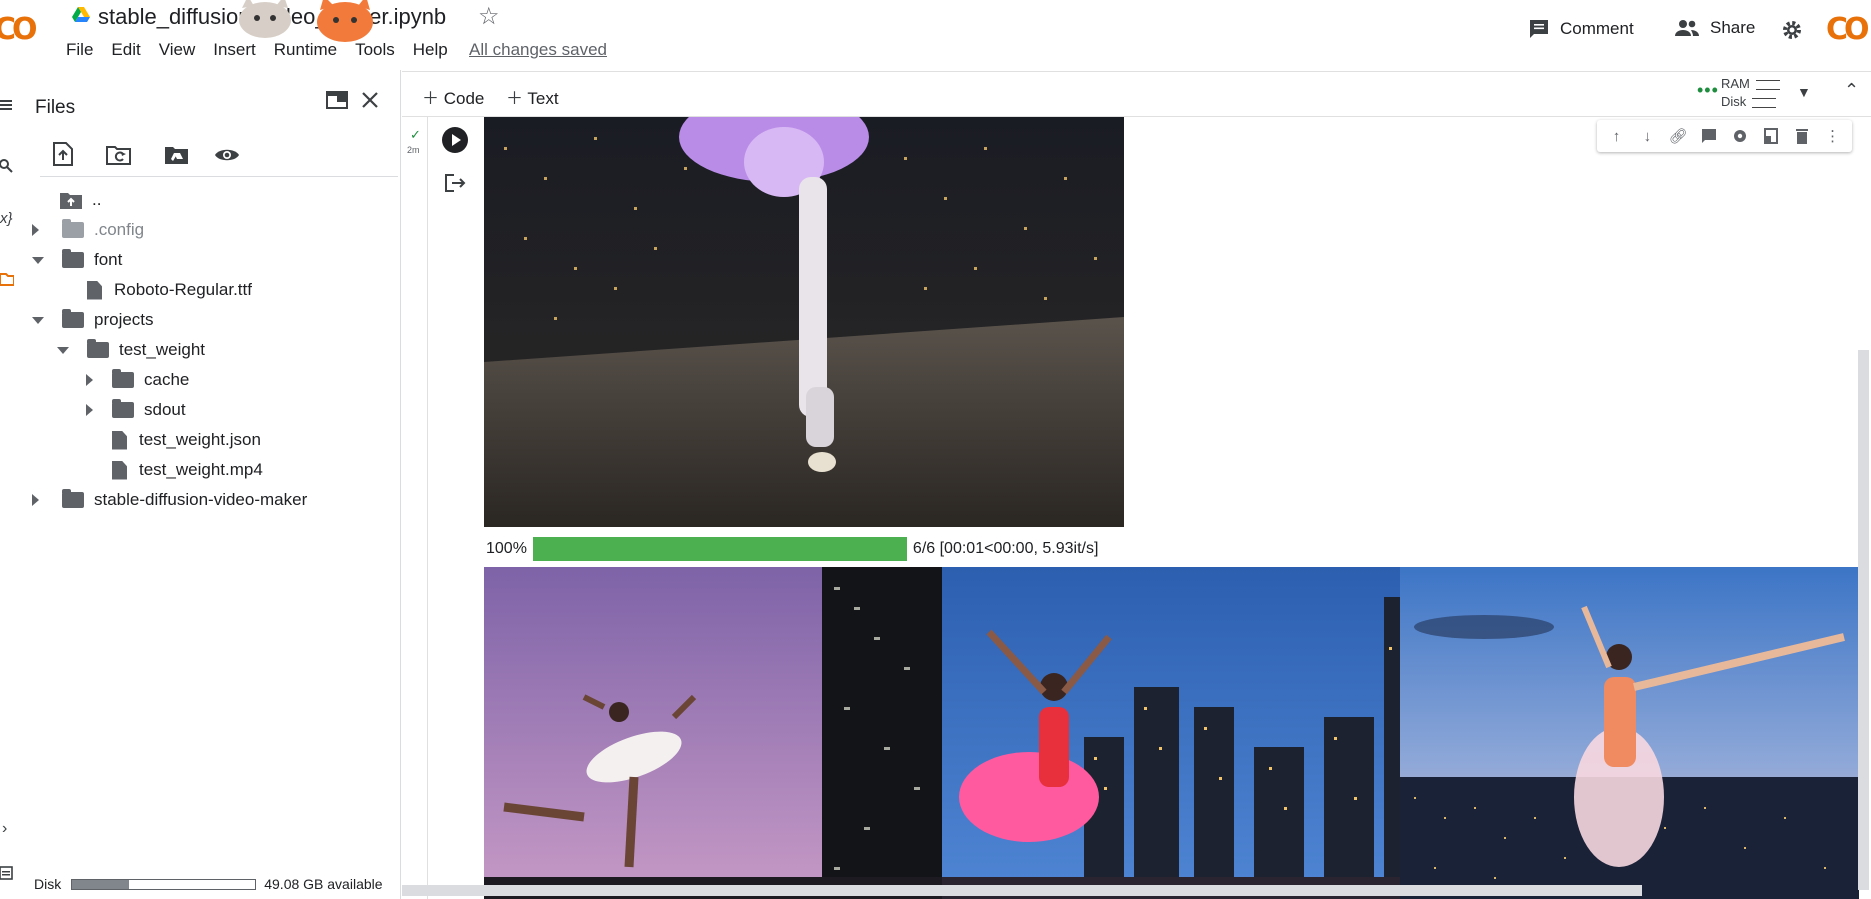  What do you see at coordinates (7, 873) in the screenshot?
I see `terminal-icon` at bounding box center [7, 873].